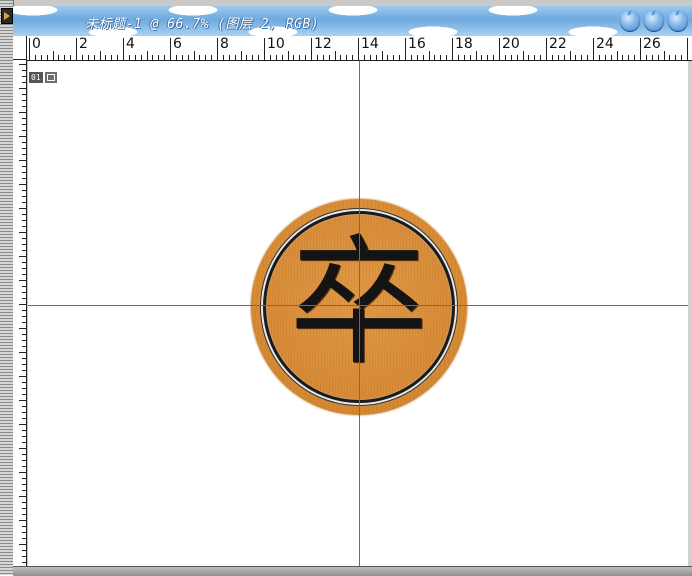 This screenshot has height=576, width=692. What do you see at coordinates (7, 16) in the screenshot?
I see `collapse-arrow-icon` at bounding box center [7, 16].